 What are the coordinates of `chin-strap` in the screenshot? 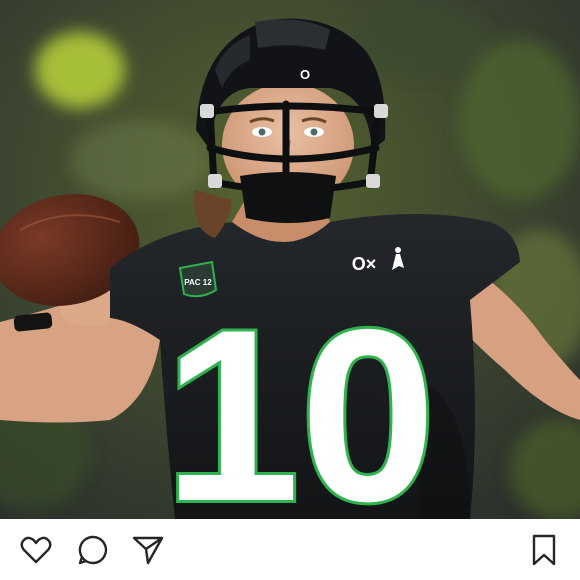 It's located at (288, 197).